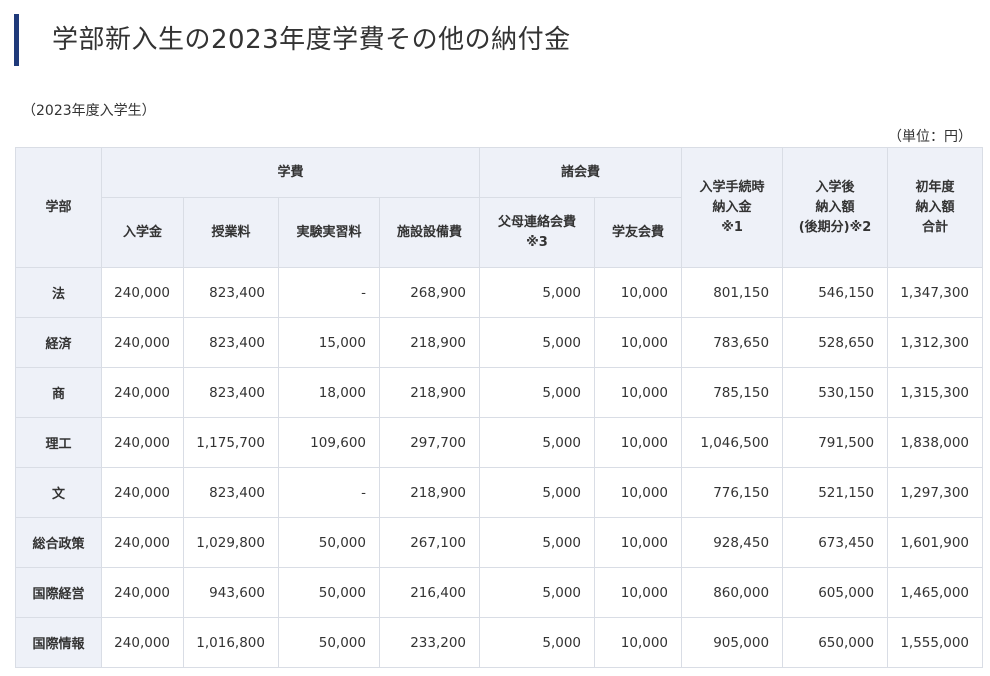 The image size is (990, 676). I want to click on facility-fee-cell: 268,900, so click(429, 292).